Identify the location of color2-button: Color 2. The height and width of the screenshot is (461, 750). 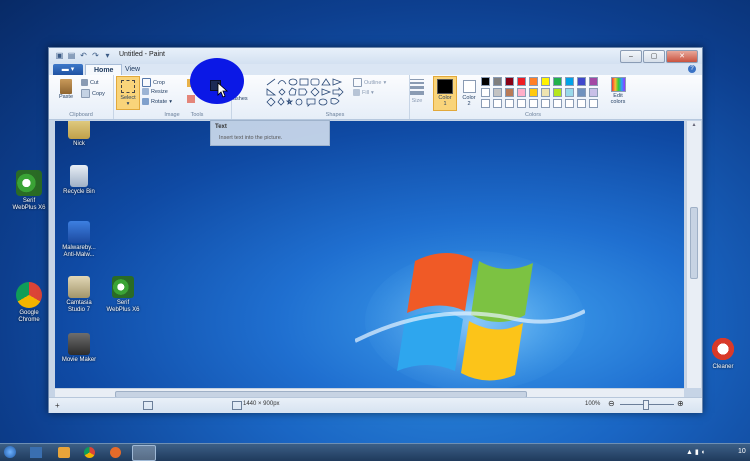
(469, 92).